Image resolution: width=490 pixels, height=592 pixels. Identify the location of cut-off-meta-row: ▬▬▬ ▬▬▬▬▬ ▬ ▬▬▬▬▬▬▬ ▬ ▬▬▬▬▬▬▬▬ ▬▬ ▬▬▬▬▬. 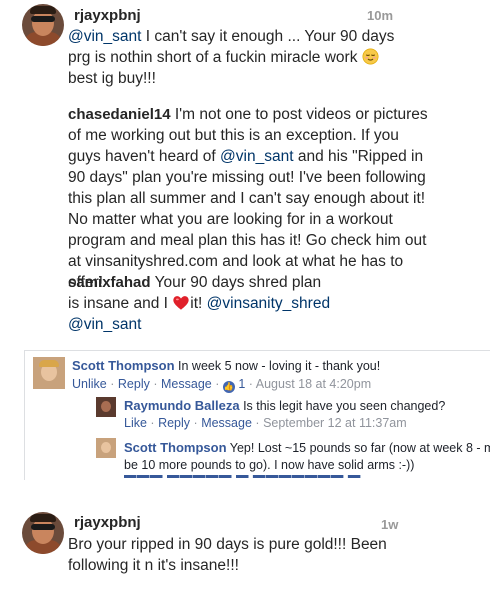
(274, 477).